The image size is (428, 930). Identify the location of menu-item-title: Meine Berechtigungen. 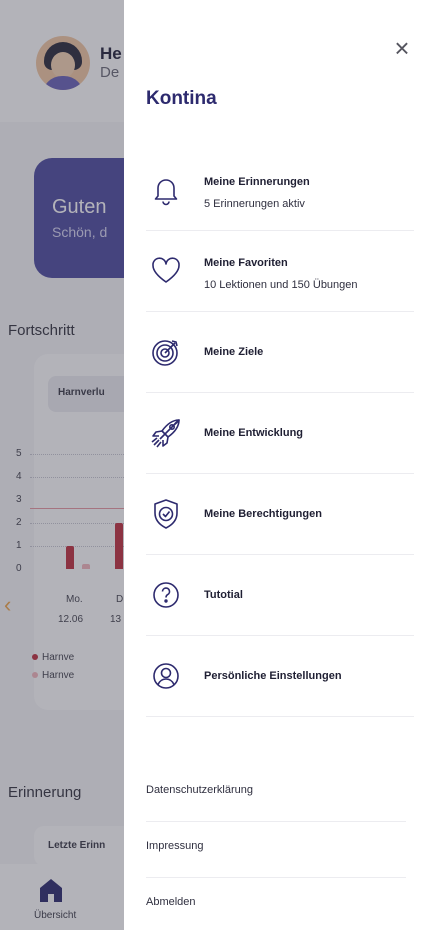
(263, 514).